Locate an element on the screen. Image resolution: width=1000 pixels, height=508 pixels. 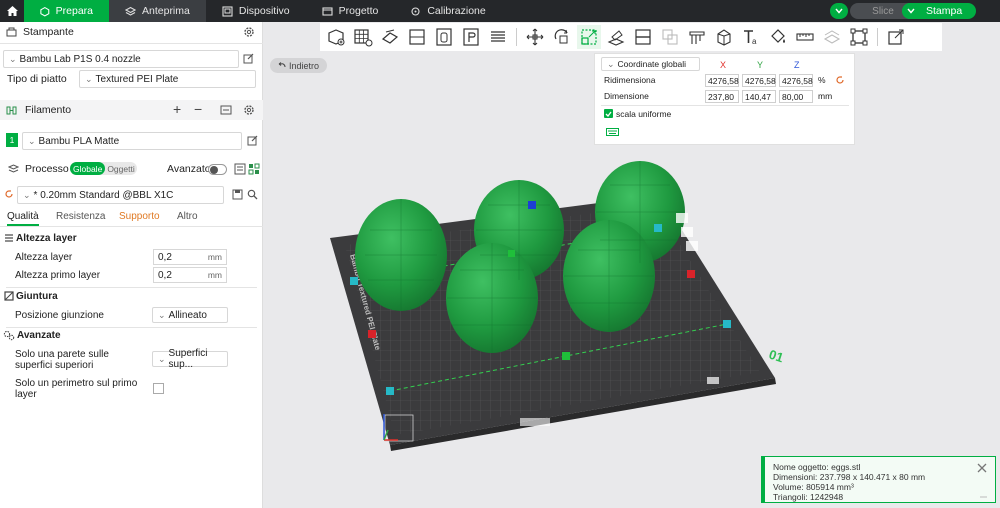
subtab-quality: Qualità is located at coordinates (23, 218).